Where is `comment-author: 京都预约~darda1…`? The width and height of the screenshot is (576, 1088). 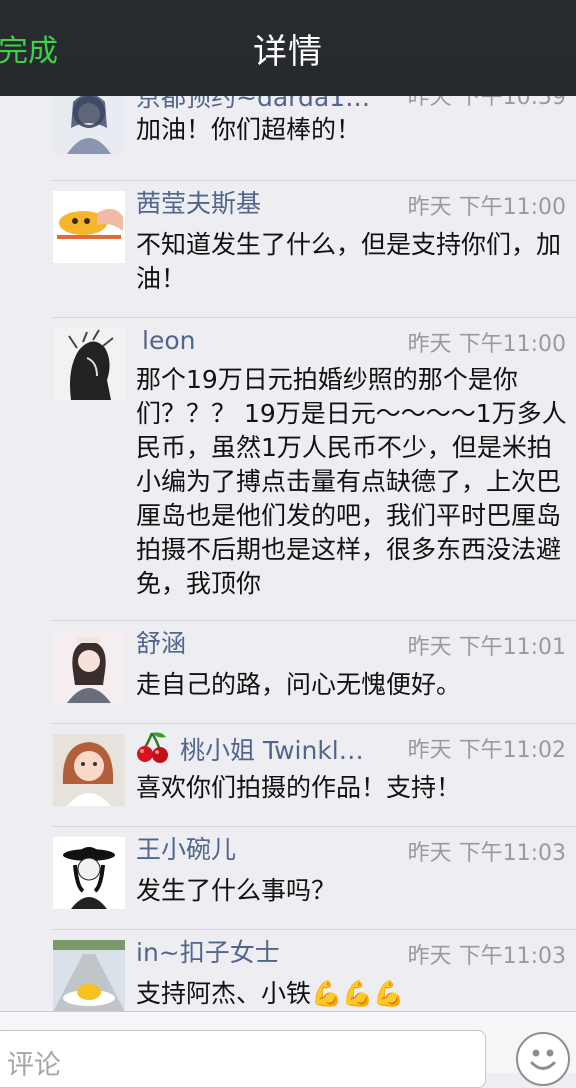
comment-author: 京都预约~darda1… is located at coordinates (253, 105).